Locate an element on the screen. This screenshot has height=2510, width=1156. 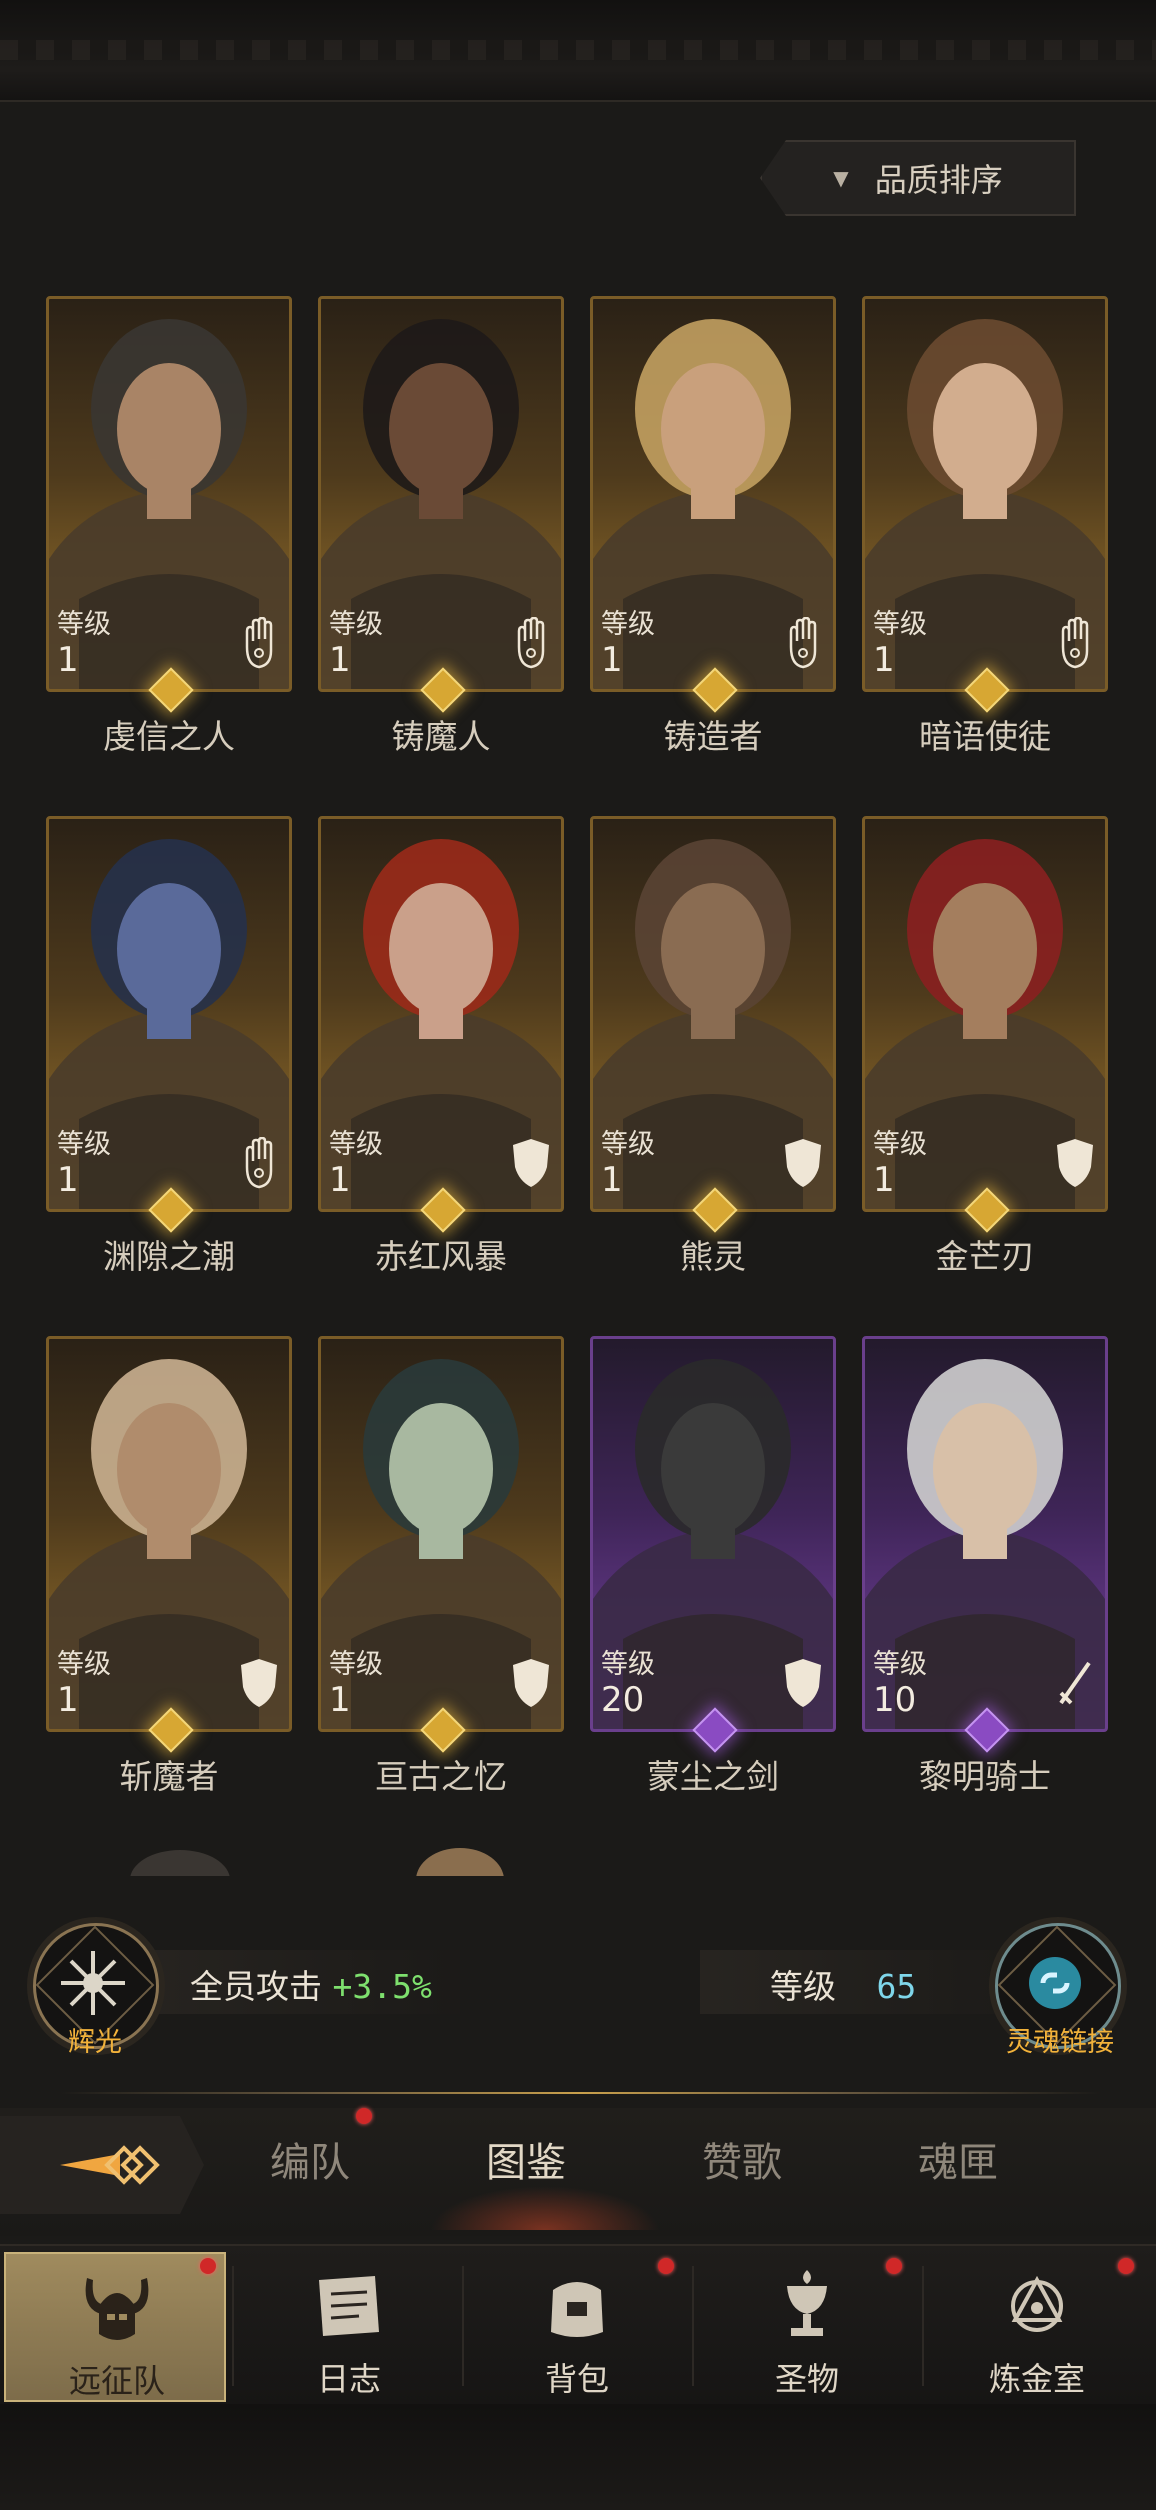
hero-card: 等级 10 黎明骑士 is located at coordinates (985, 1566).